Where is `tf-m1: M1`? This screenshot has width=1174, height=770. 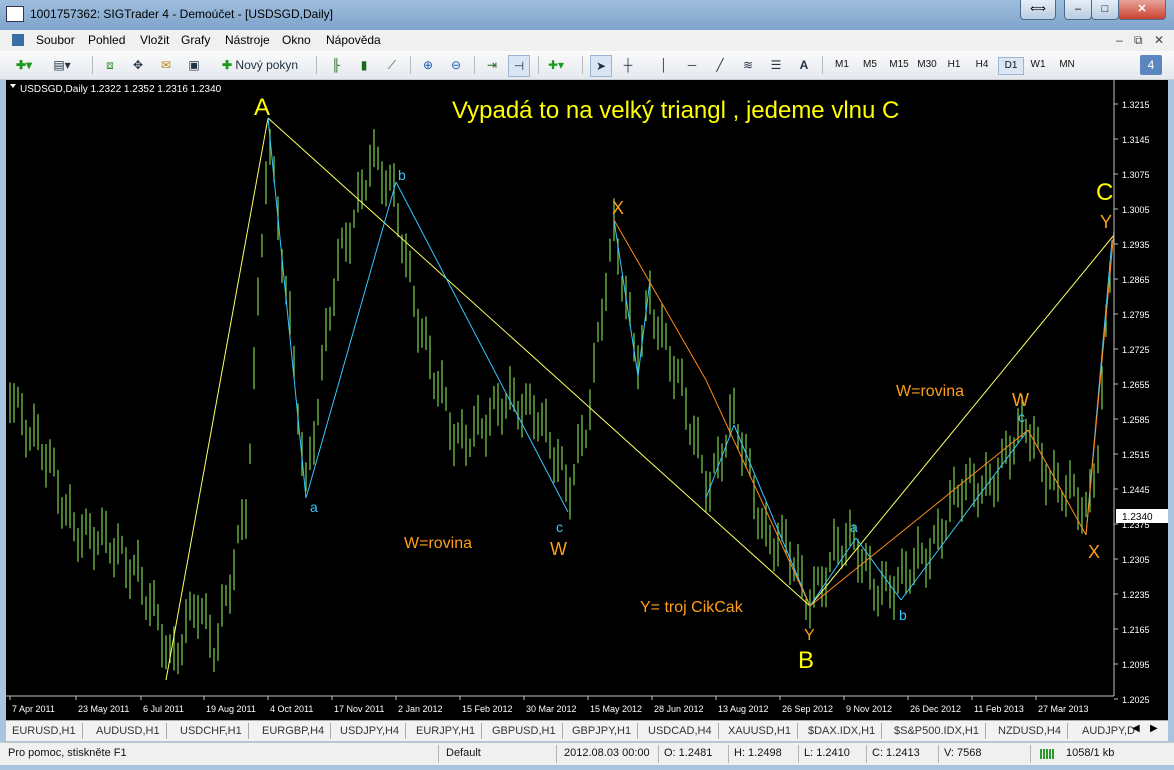 tf-m1: M1 is located at coordinates (842, 65).